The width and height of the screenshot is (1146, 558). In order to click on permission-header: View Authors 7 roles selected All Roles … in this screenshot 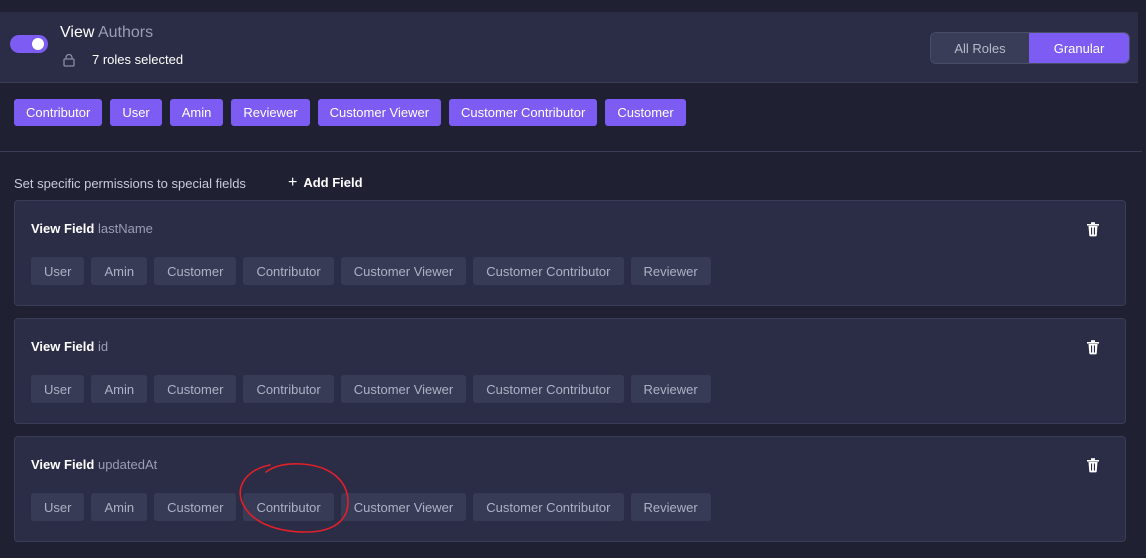, I will do `click(569, 47)`.